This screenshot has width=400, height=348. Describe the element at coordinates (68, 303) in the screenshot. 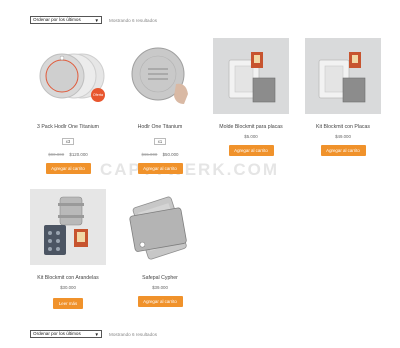

I see `read-more-button: Leer más` at that location.